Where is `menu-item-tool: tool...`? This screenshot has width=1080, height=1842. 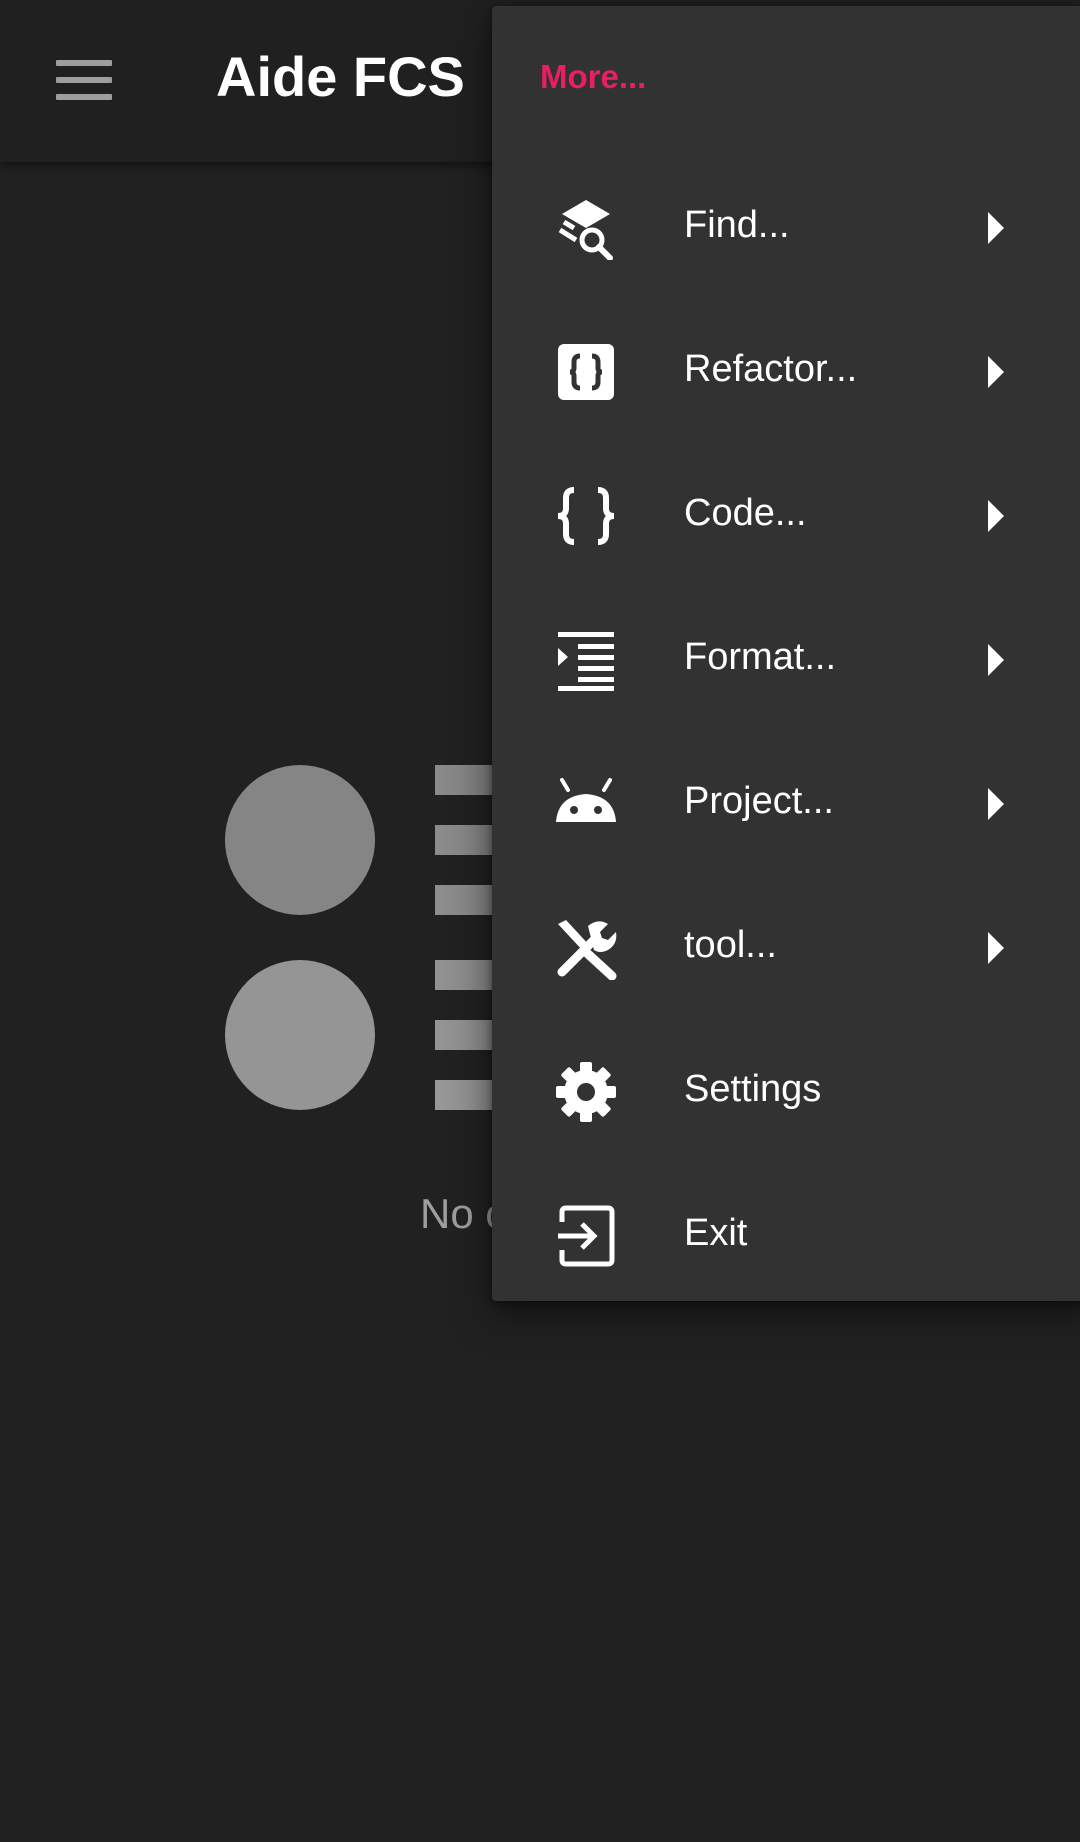
menu-item-tool: tool... is located at coordinates (786, 948).